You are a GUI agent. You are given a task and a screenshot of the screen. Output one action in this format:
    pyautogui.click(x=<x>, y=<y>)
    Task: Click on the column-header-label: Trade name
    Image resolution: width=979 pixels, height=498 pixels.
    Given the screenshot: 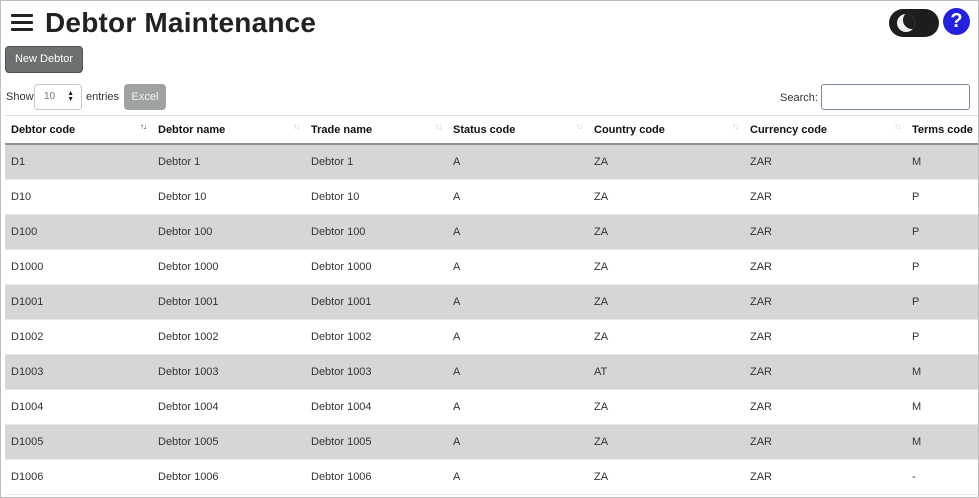 What is the action you would take?
    pyautogui.click(x=342, y=129)
    